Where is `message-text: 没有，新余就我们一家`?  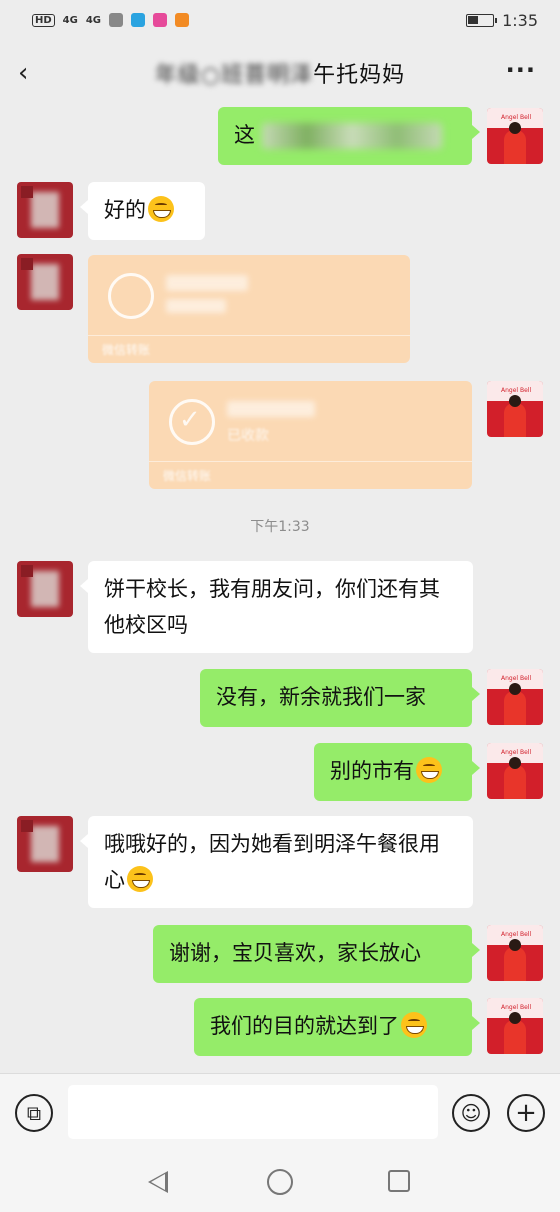 message-text: 没有，新余就我们一家 is located at coordinates (321, 697).